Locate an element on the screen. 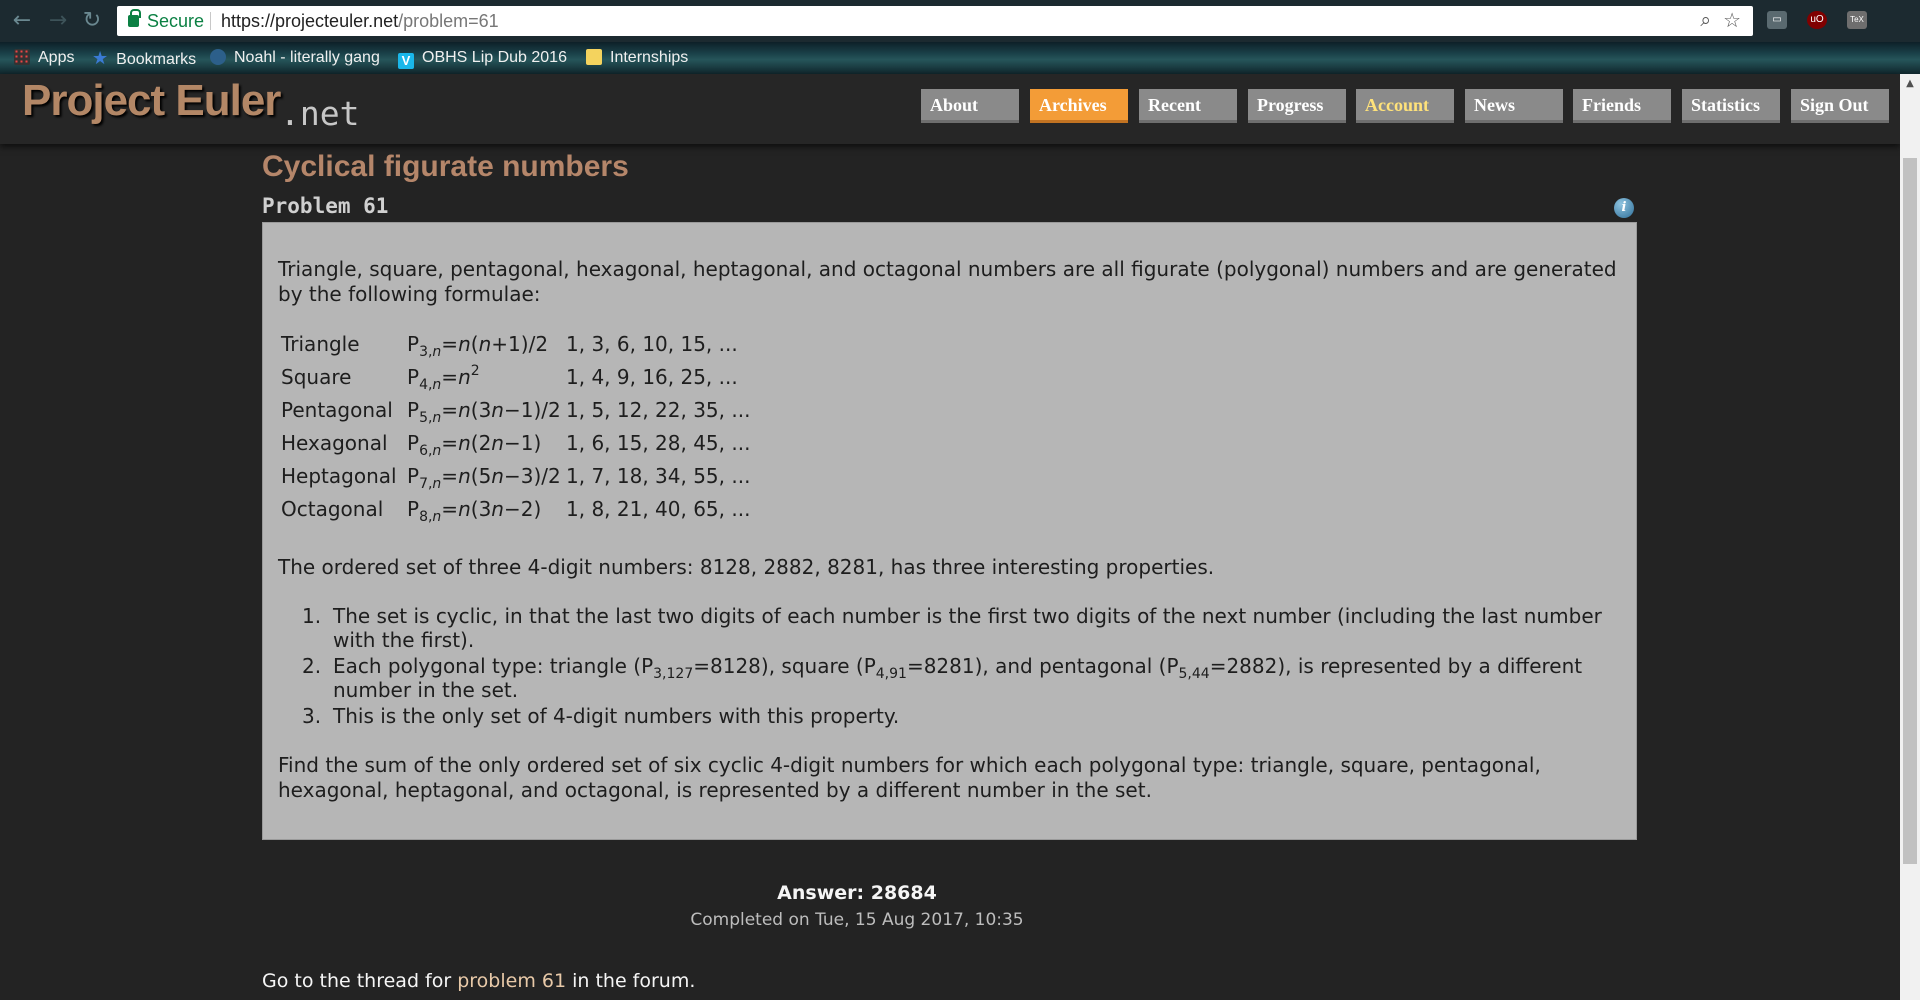  problem-title: Cyclical figurate numbers is located at coordinates (445, 166).